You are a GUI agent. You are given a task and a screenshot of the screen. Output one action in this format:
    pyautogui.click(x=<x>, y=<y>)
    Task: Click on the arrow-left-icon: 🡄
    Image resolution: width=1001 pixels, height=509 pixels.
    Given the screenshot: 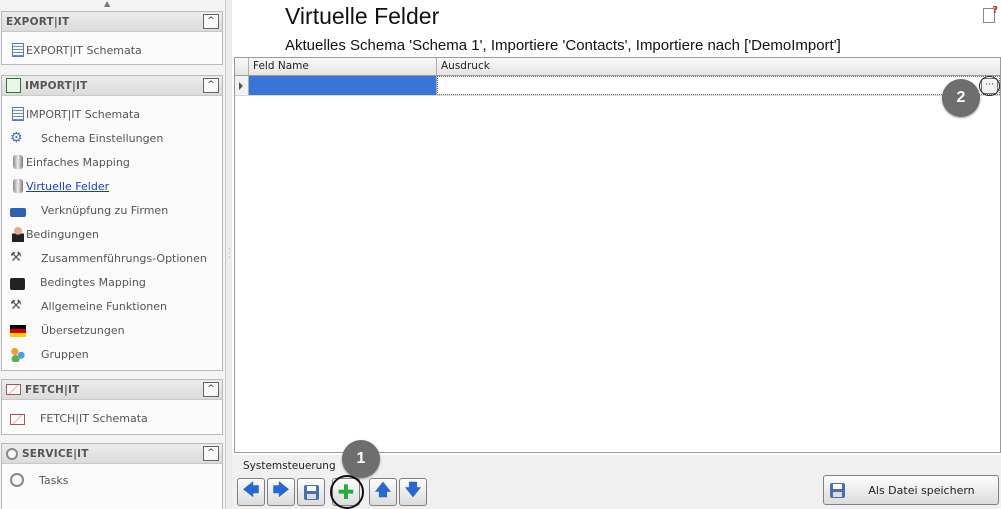 What is the action you would take?
    pyautogui.click(x=251, y=489)
    